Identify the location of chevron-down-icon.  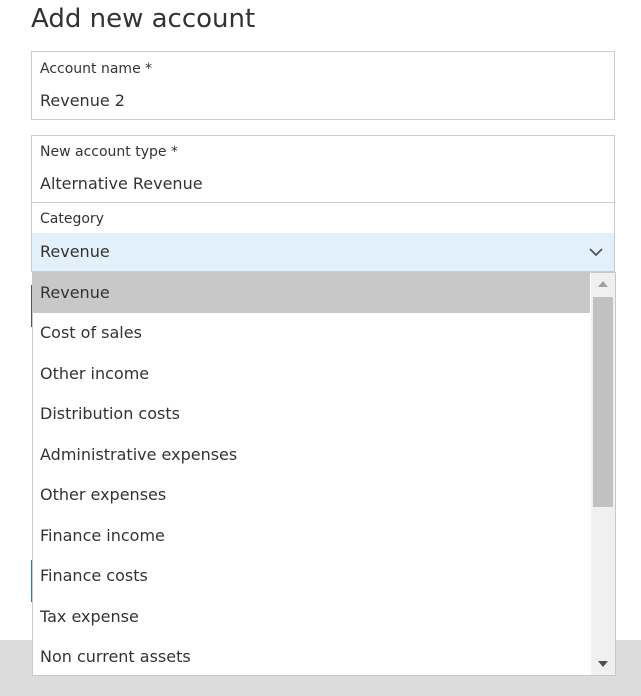
(596, 252).